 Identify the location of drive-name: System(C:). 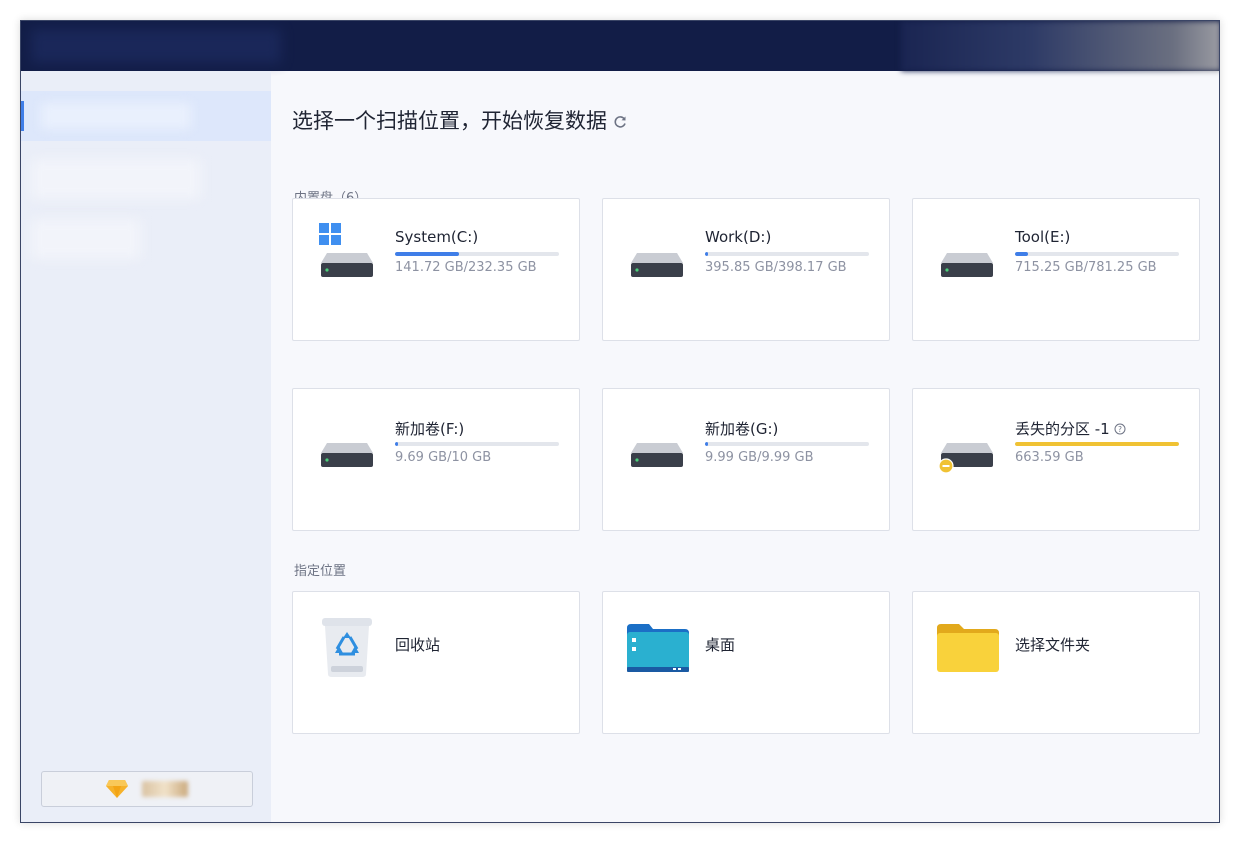
(437, 237).